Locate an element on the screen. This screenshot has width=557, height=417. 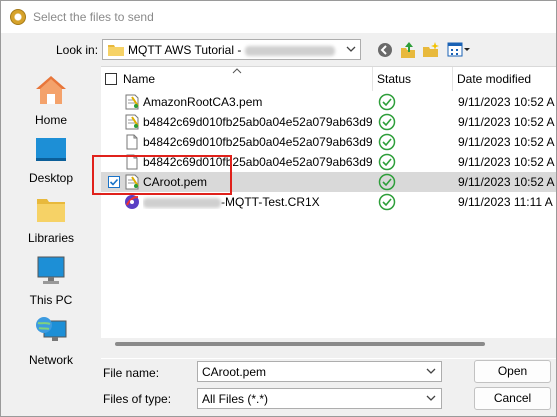
lookin-dropdown: MQTT AWS Tutorial - is located at coordinates (231, 49).